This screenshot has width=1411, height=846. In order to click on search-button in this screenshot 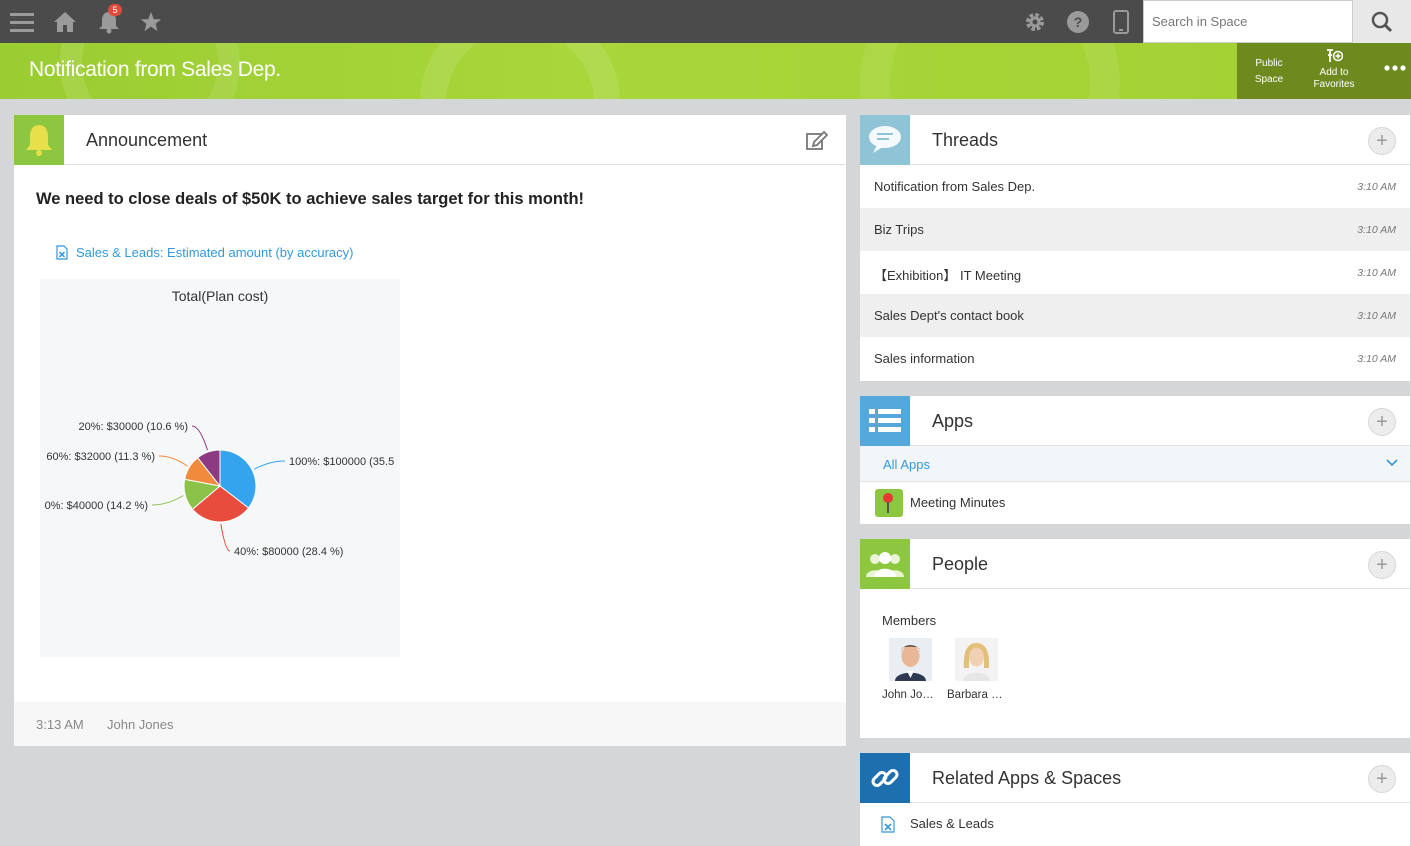, I will do `click(1382, 21)`.